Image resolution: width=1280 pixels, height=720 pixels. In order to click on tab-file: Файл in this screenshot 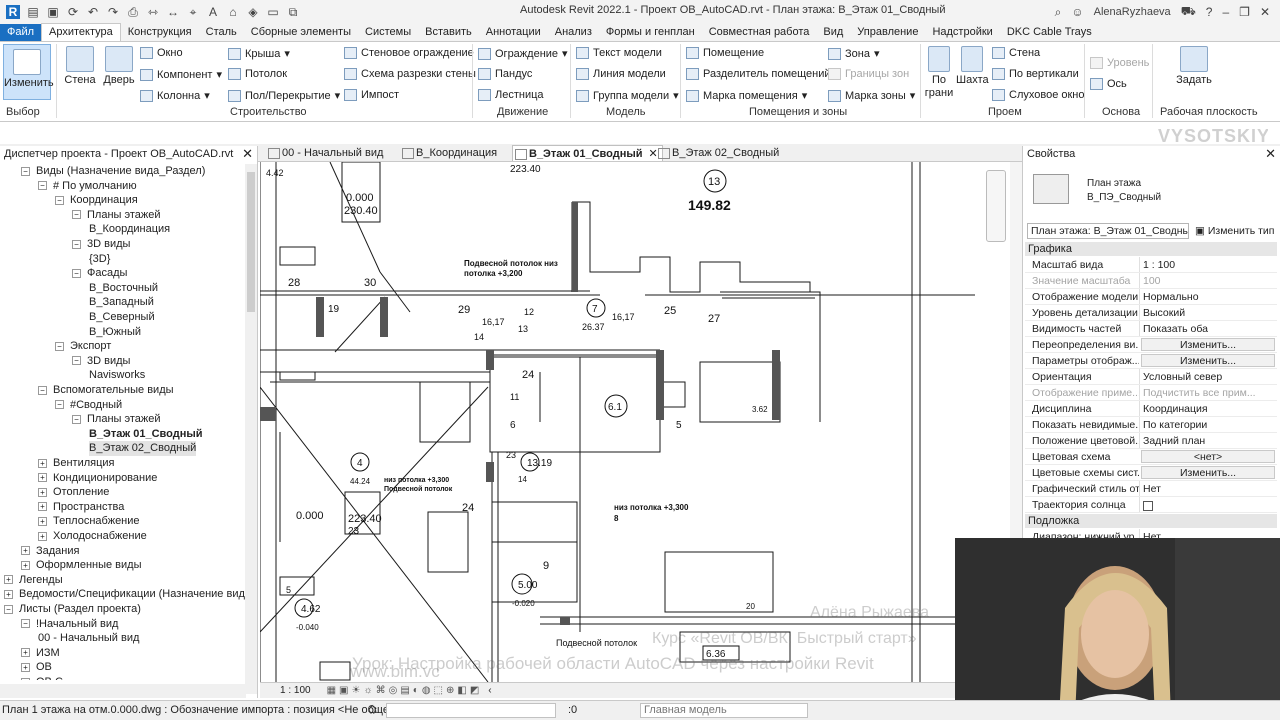, I will do `click(21, 32)`.